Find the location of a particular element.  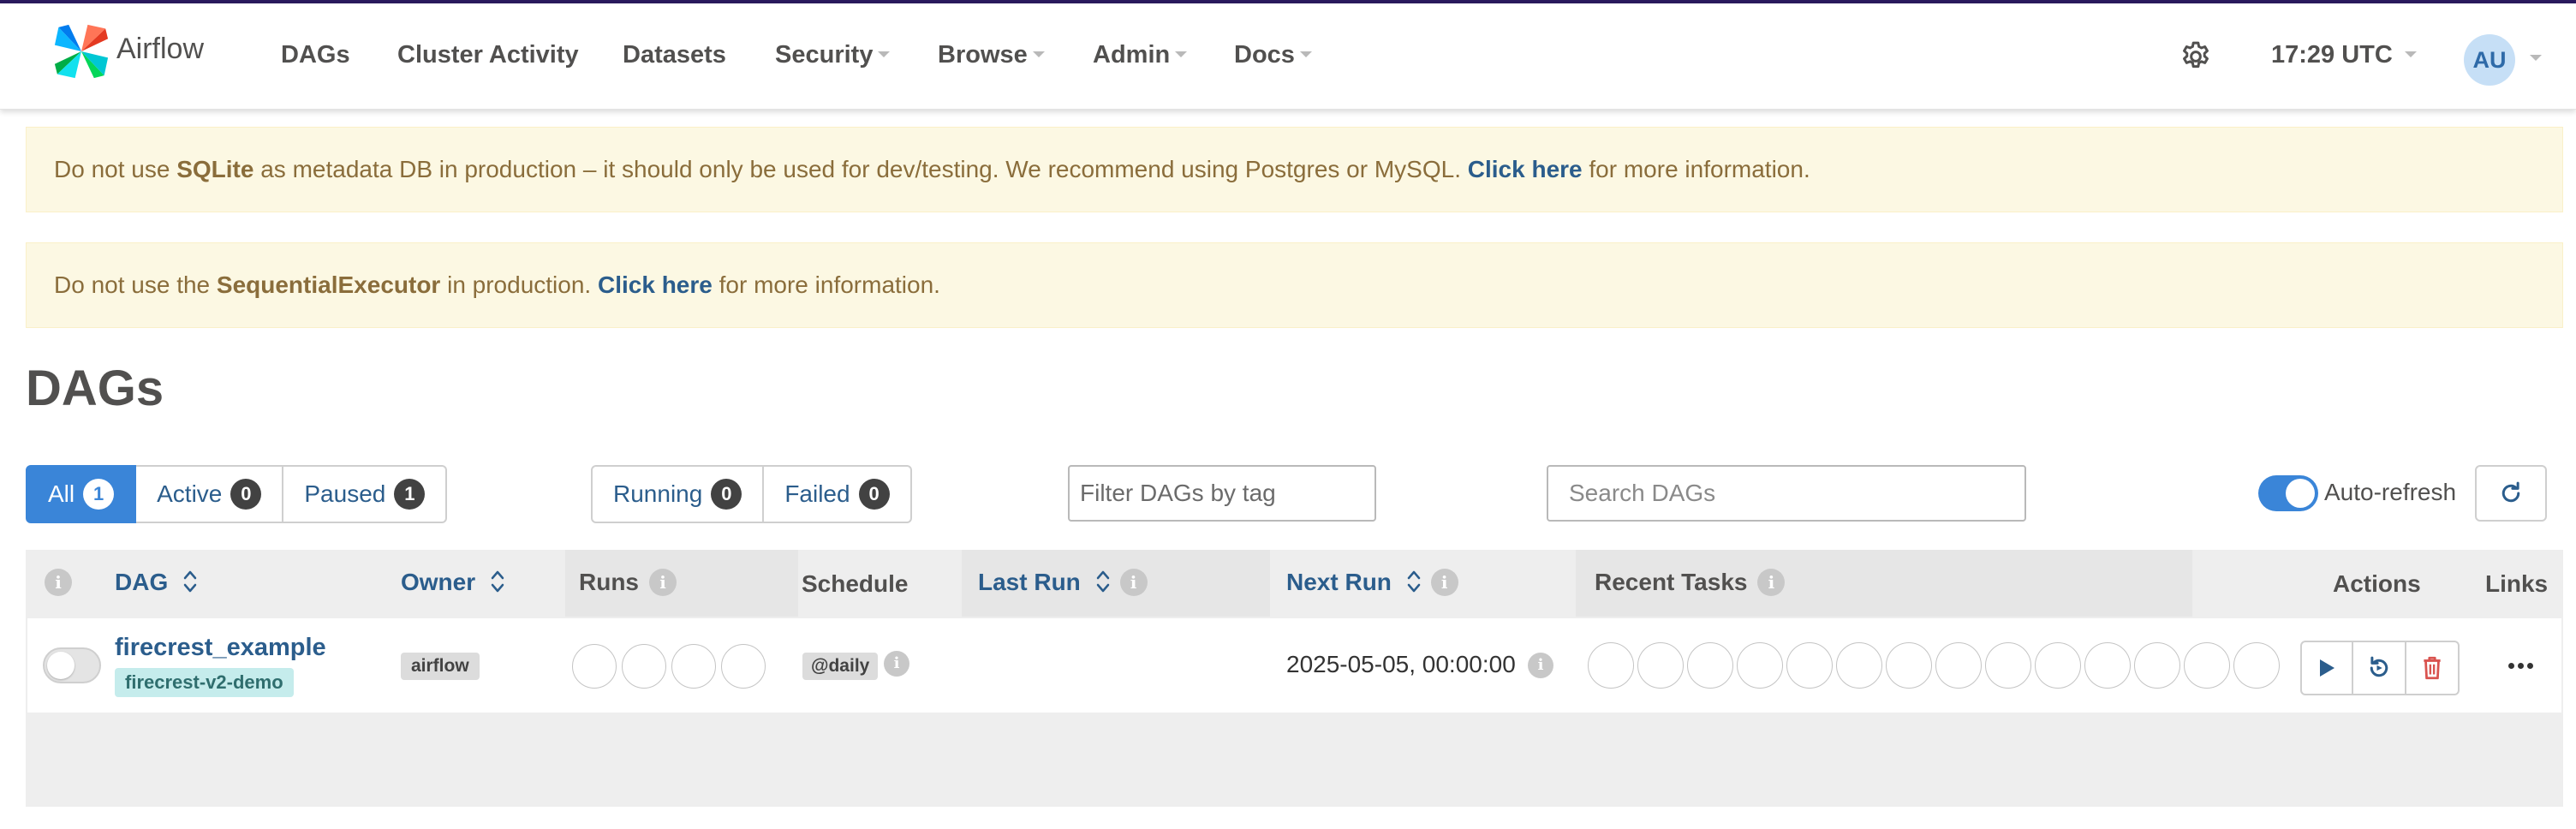

alert-bold-text: SequentialExecutor is located at coordinates (328, 284).